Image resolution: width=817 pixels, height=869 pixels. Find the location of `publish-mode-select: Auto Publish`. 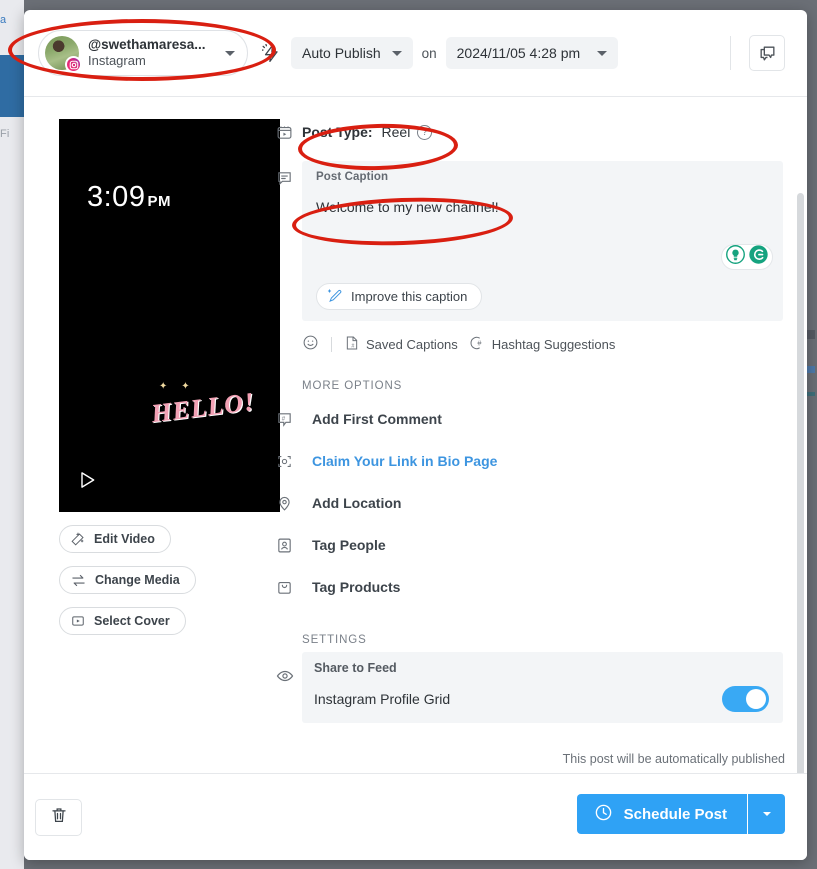

publish-mode-select: Auto Publish is located at coordinates (352, 53).